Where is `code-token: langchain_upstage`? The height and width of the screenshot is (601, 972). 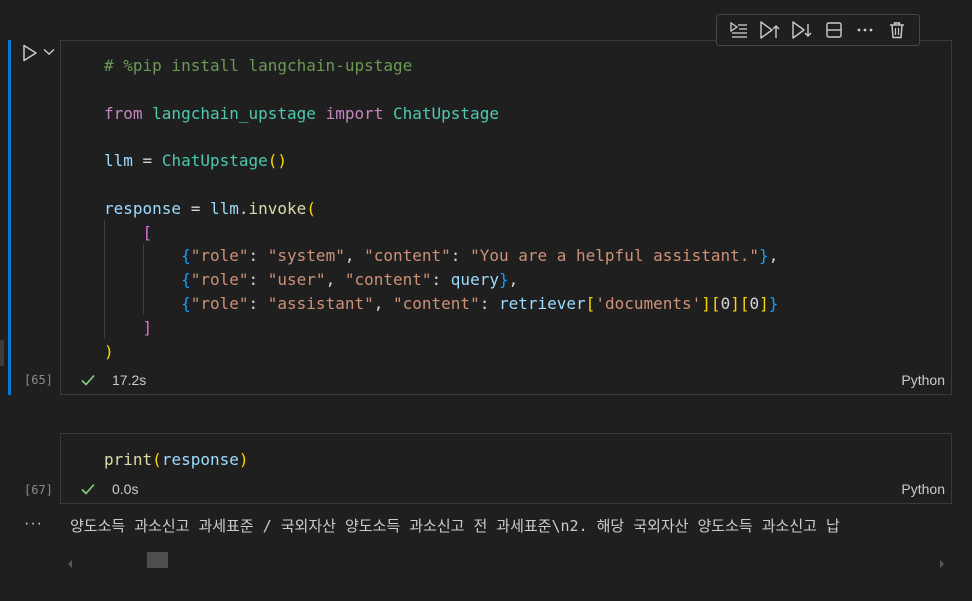
code-token: langchain_upstage is located at coordinates (234, 113).